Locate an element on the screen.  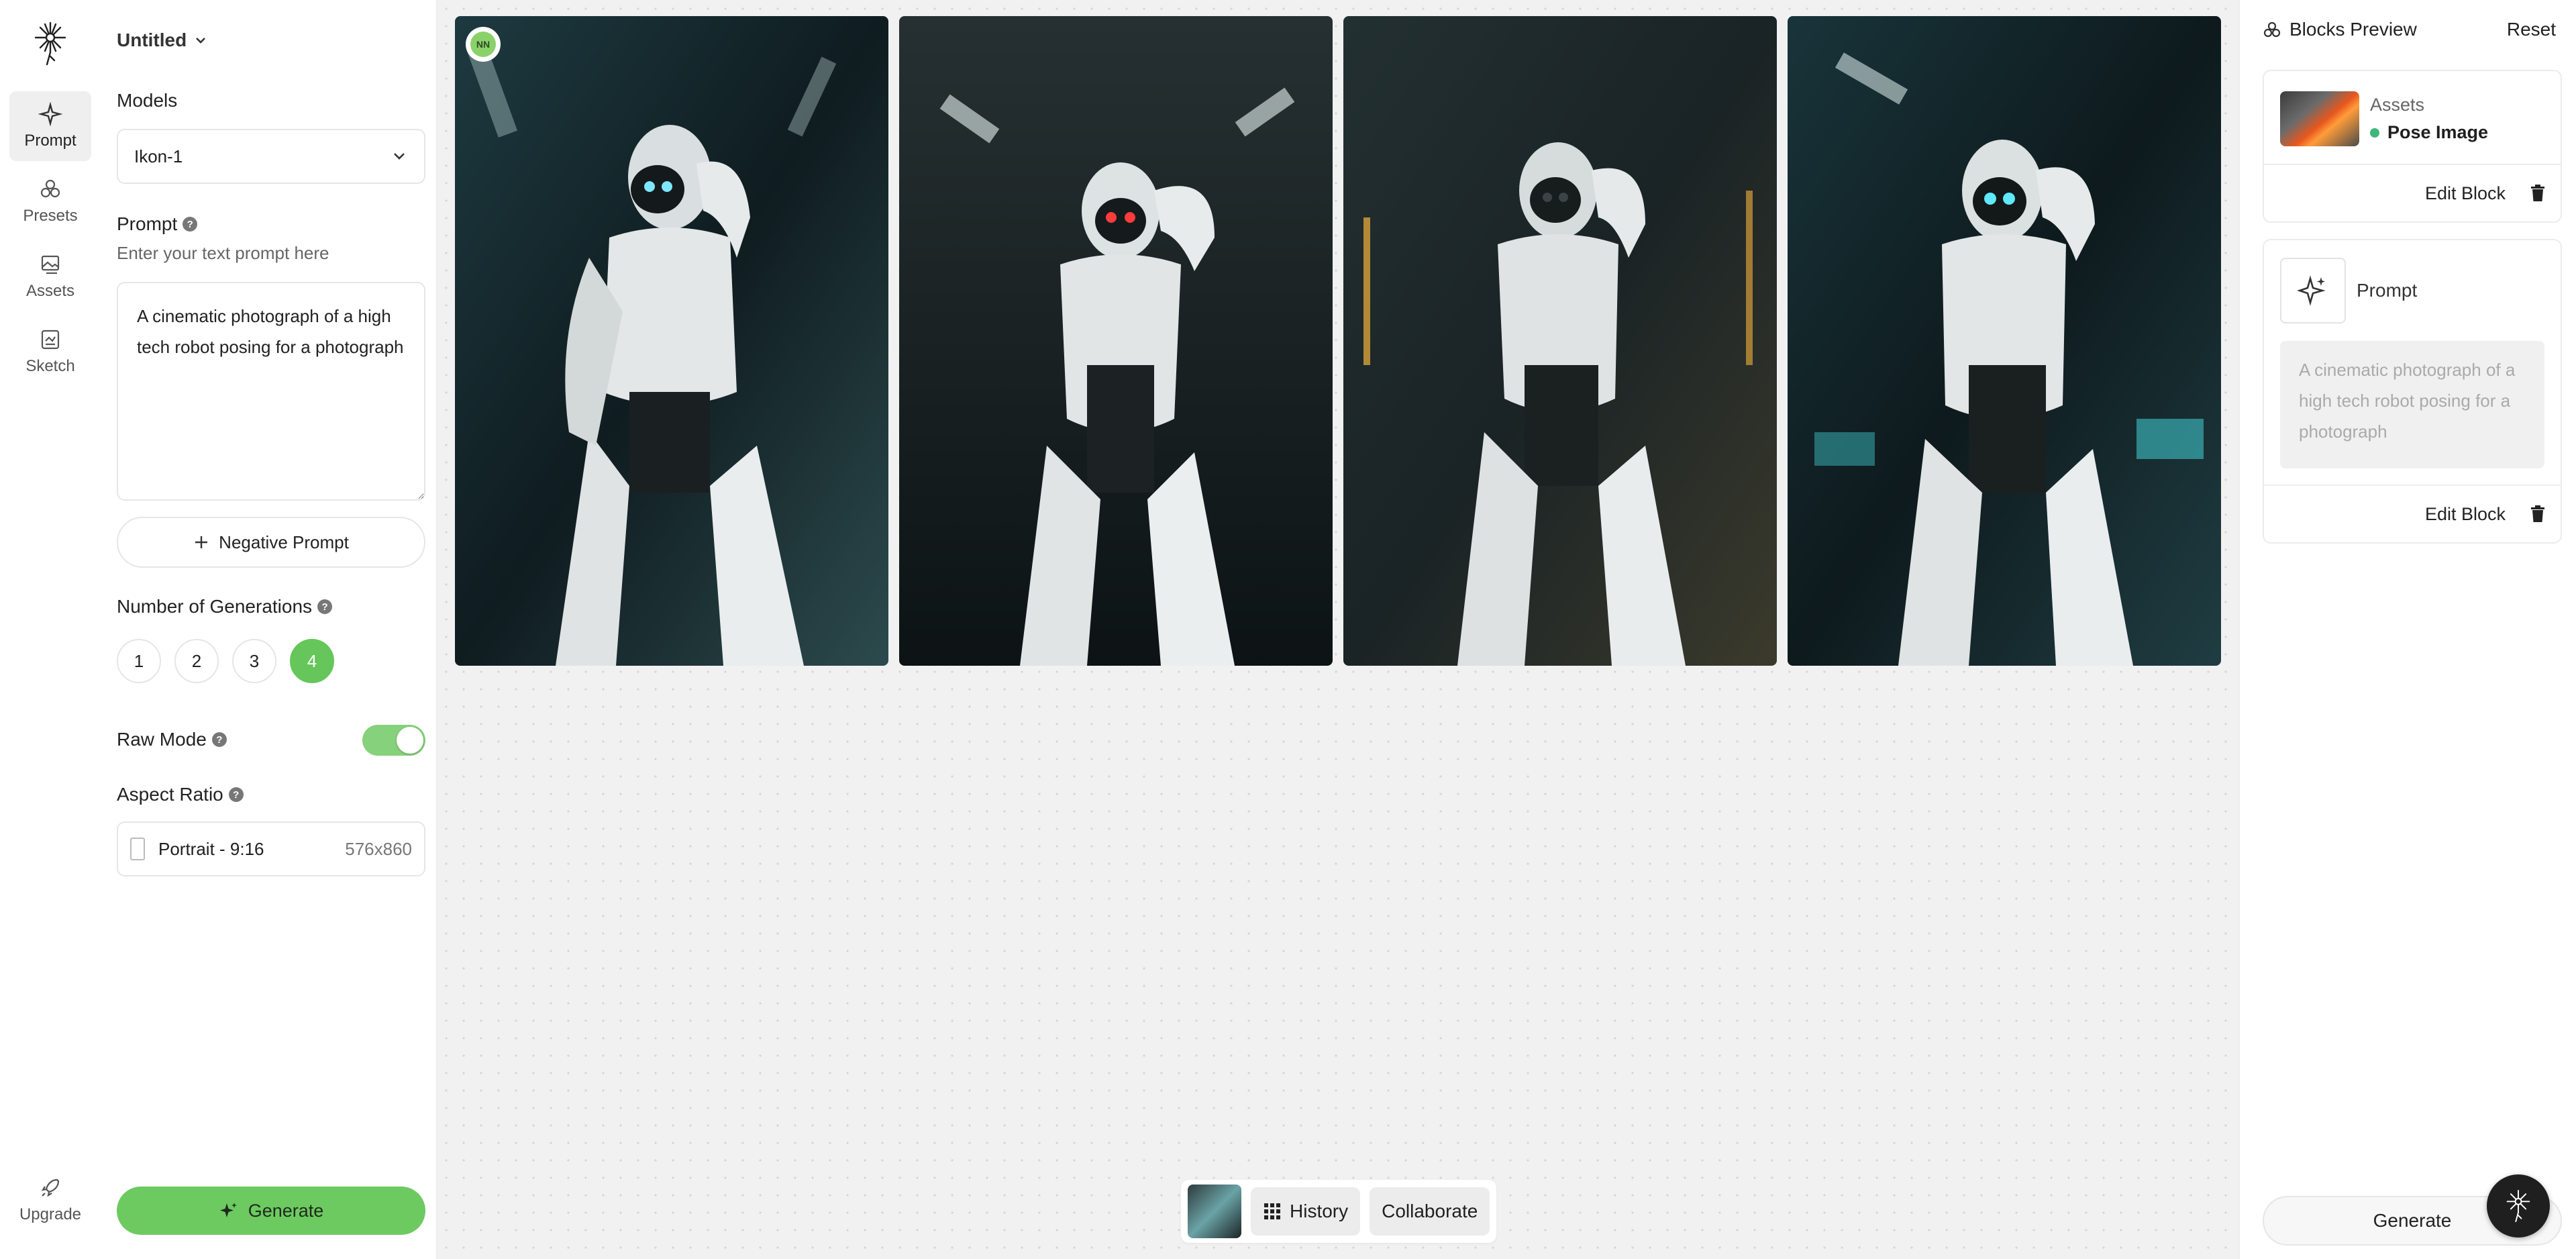
project-title: Untitled is located at coordinates (162, 40).